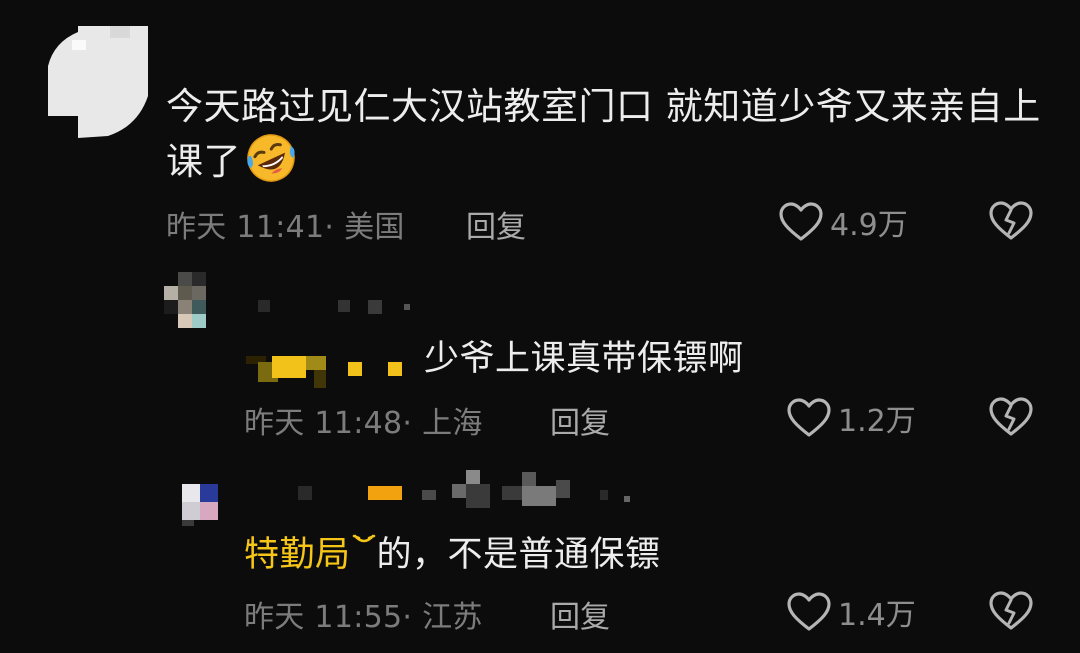 The height and width of the screenshot is (653, 1080). I want to click on rolling-on-floor-laughing-emoji, so click(271, 158).